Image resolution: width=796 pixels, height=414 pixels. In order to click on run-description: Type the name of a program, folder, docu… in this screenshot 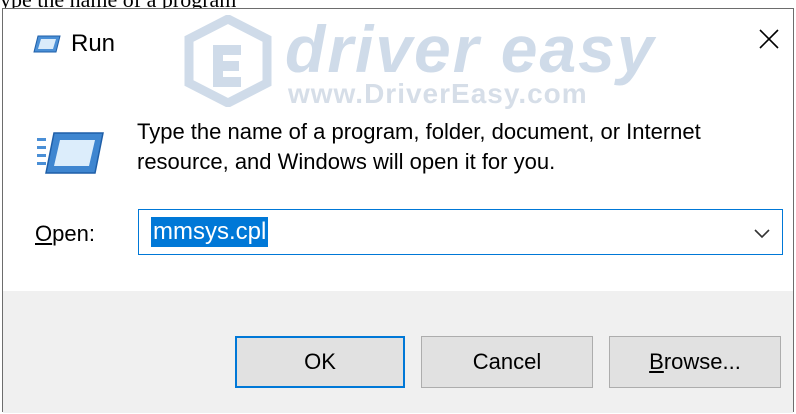, I will do `click(419, 146)`.